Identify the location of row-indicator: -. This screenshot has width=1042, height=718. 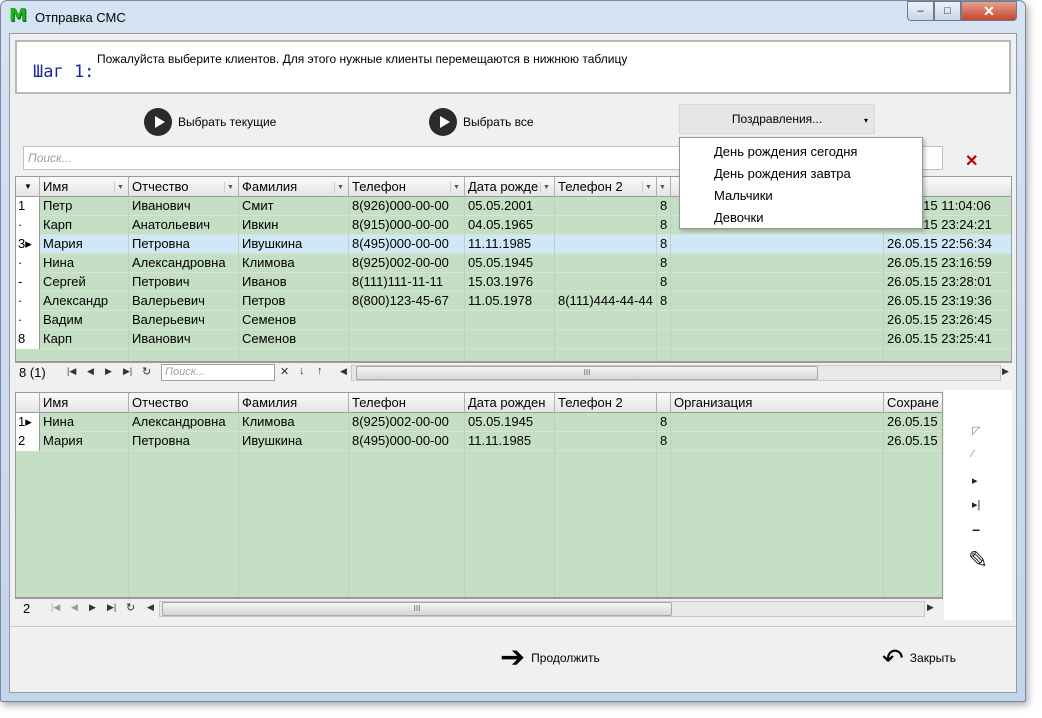
(28, 282).